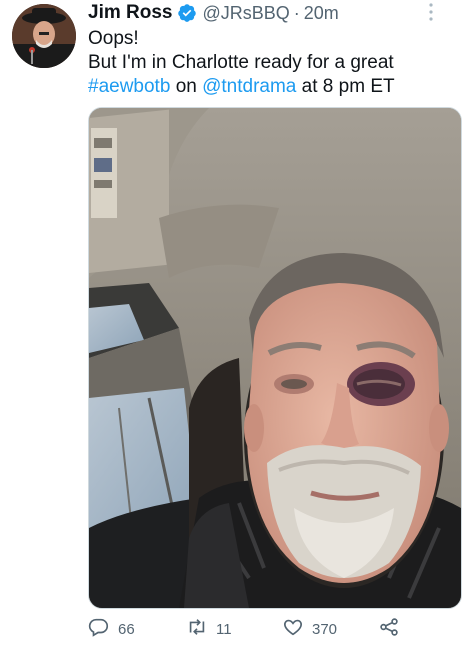 Image resolution: width=474 pixels, height=653 pixels. What do you see at coordinates (297, 629) in the screenshot?
I see `heart-icon` at bounding box center [297, 629].